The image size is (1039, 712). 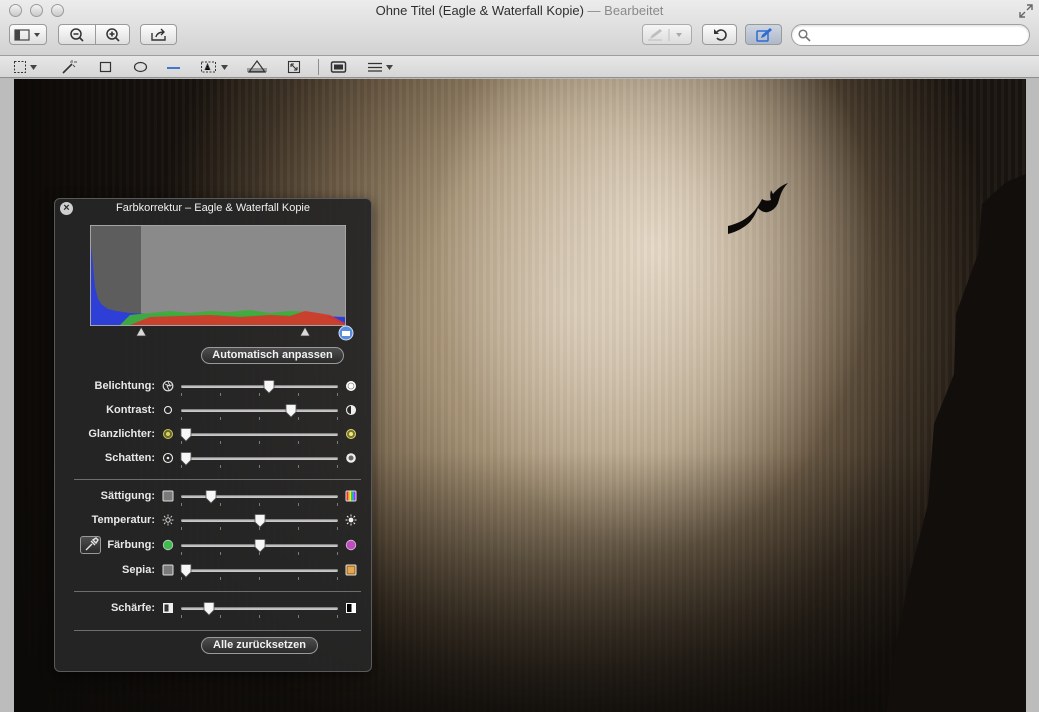 I want to click on edit-toolbar, so click(x=519, y=67).